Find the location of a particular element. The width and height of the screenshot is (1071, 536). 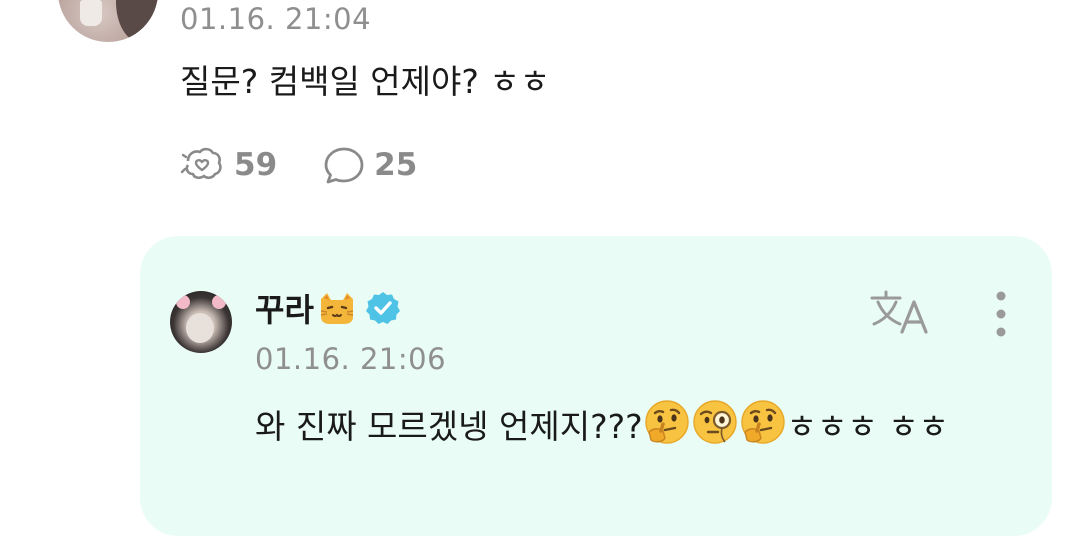

translate-button is located at coordinates (903, 313).